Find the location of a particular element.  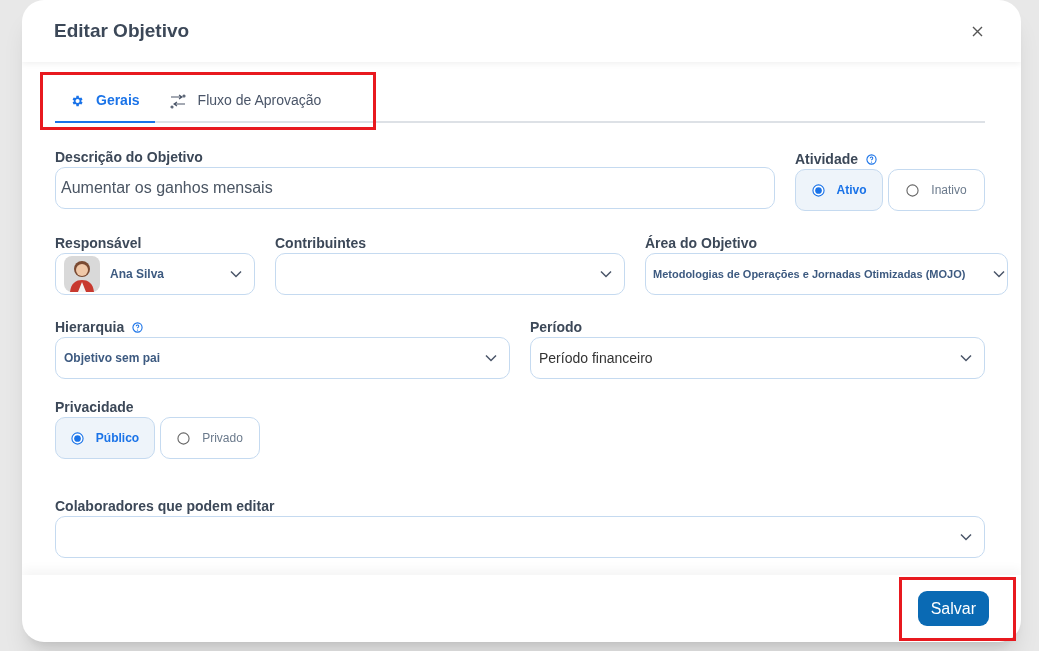

radio-option: Privado is located at coordinates (210, 438).